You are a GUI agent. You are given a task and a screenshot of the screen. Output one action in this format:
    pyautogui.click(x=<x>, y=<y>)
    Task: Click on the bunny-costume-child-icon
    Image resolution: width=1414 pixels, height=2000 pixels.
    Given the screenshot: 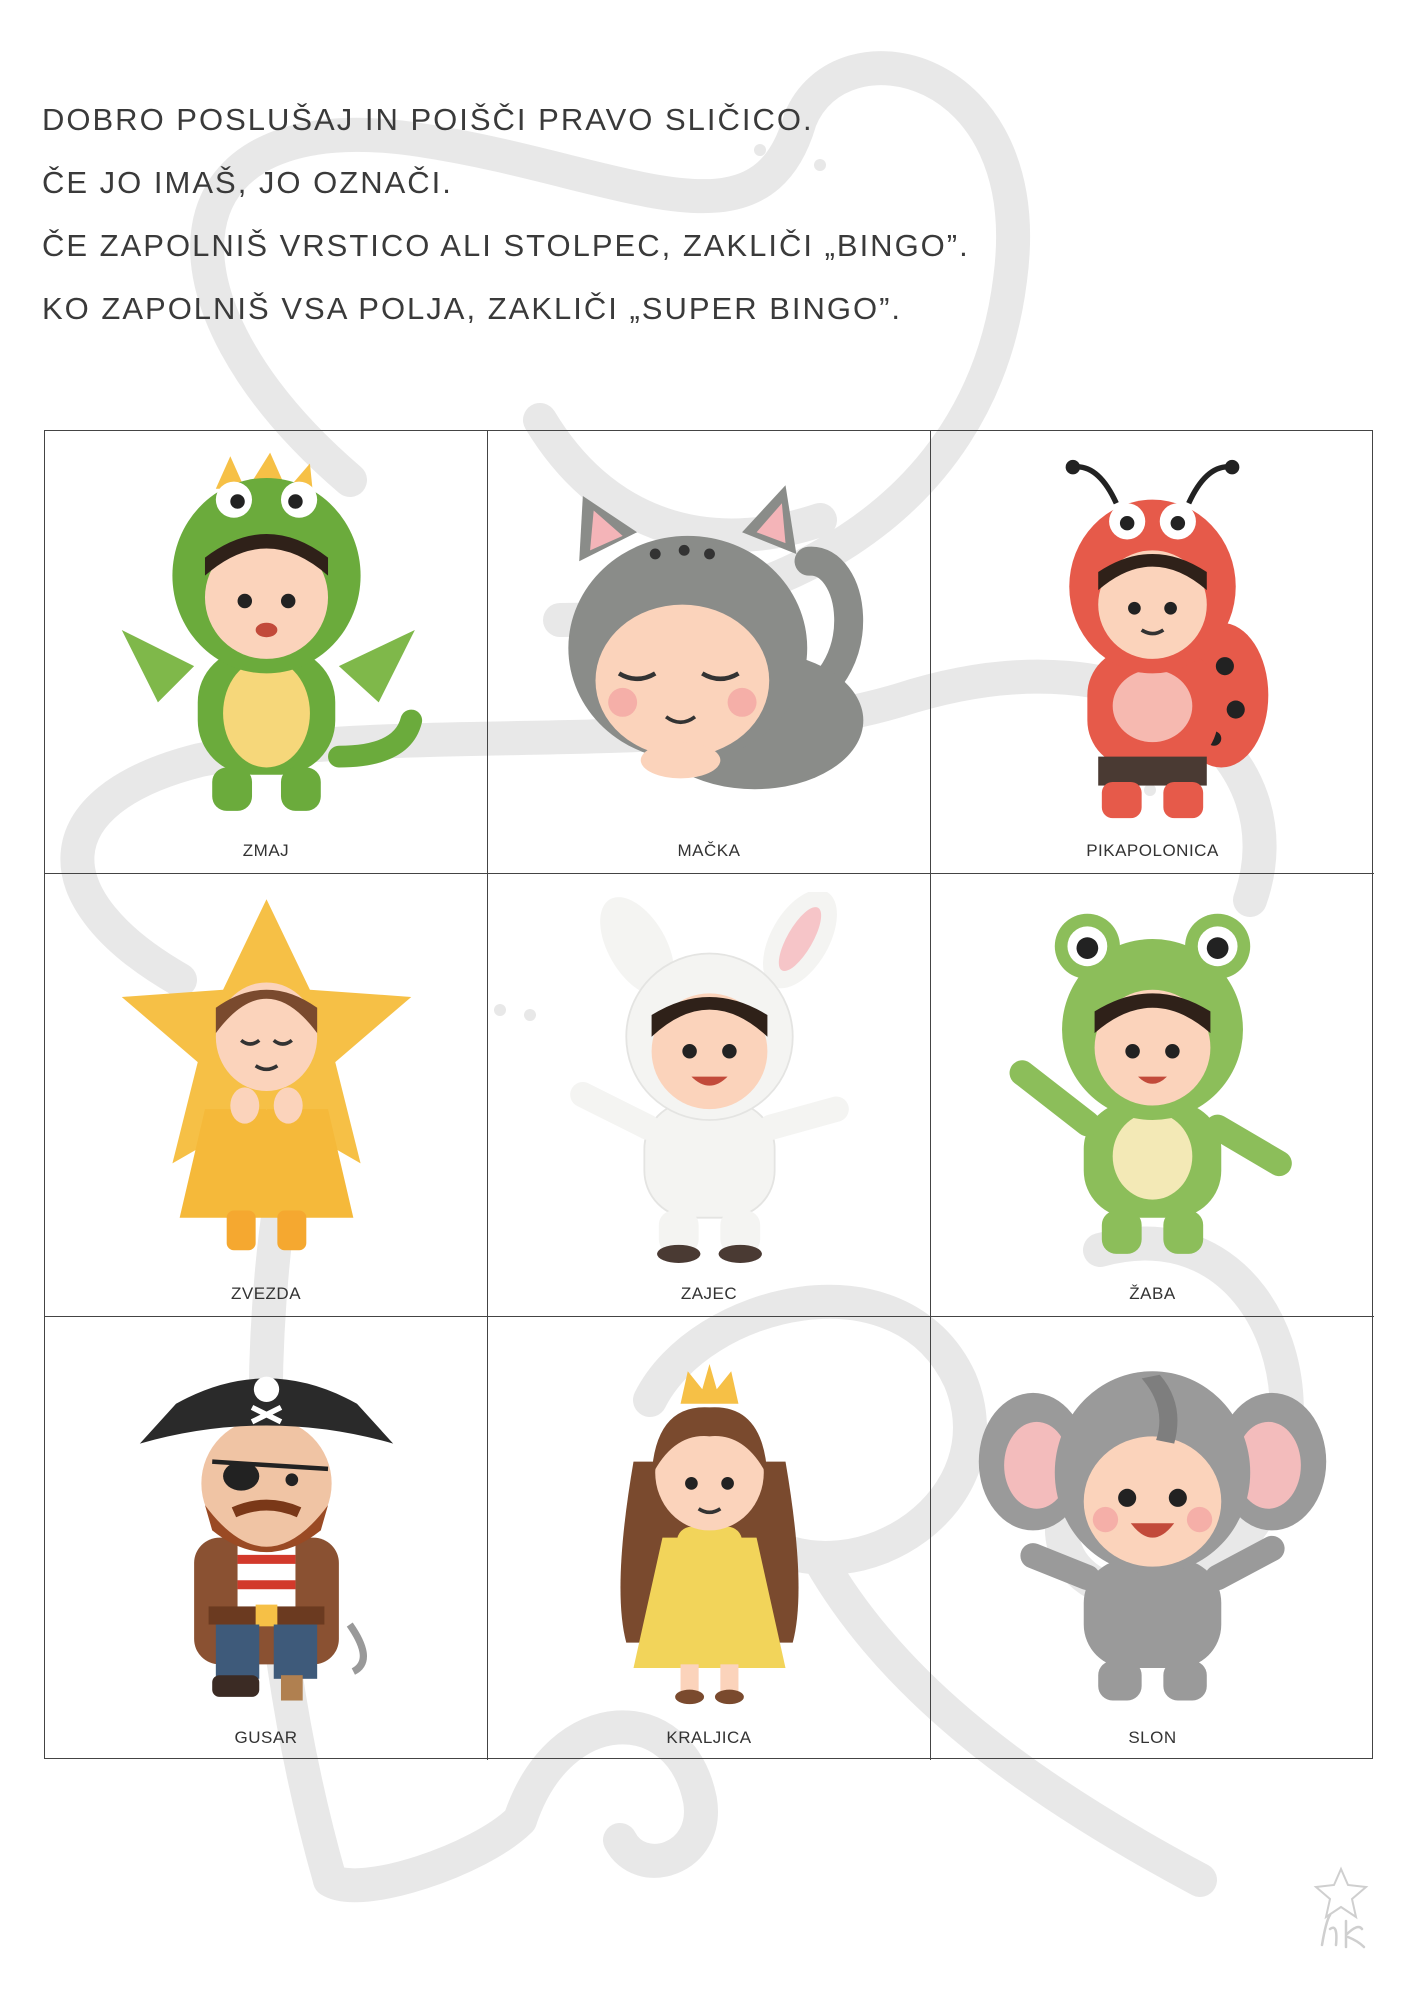 What is the action you would take?
    pyautogui.click(x=709, y=1077)
    